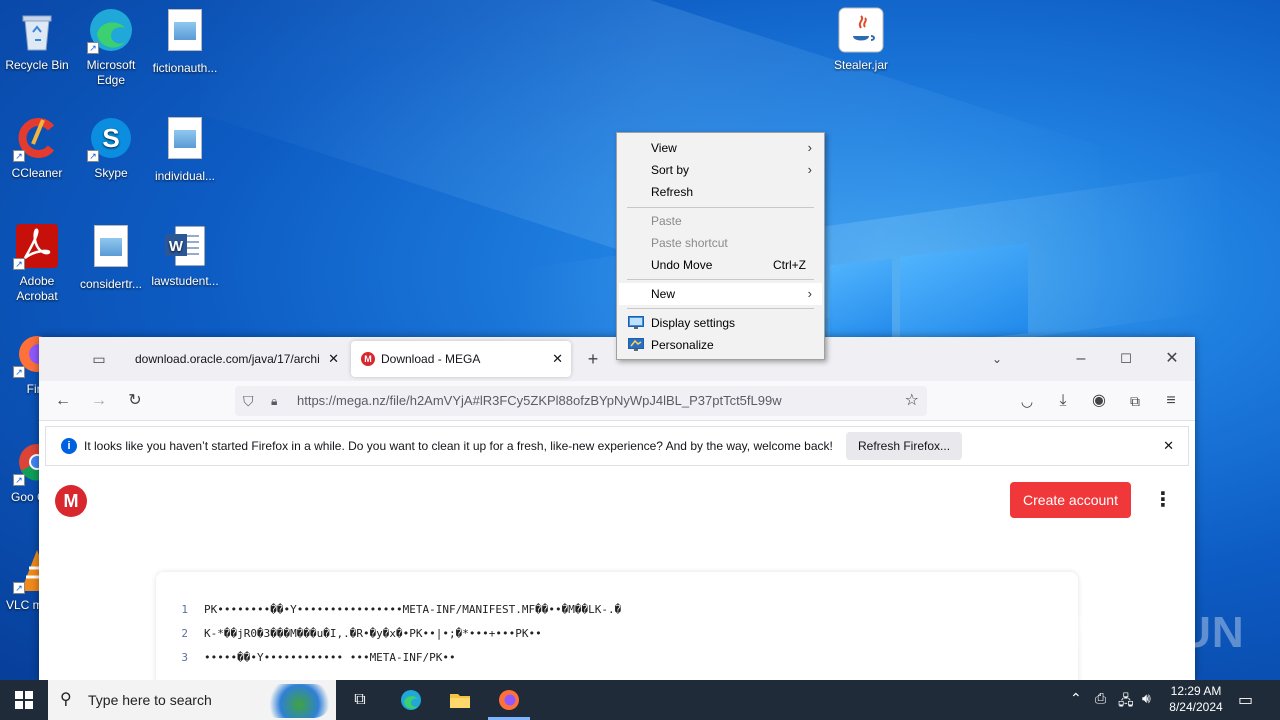  What do you see at coordinates (1099, 401) in the screenshot?
I see `account-icon: ◉` at bounding box center [1099, 401].